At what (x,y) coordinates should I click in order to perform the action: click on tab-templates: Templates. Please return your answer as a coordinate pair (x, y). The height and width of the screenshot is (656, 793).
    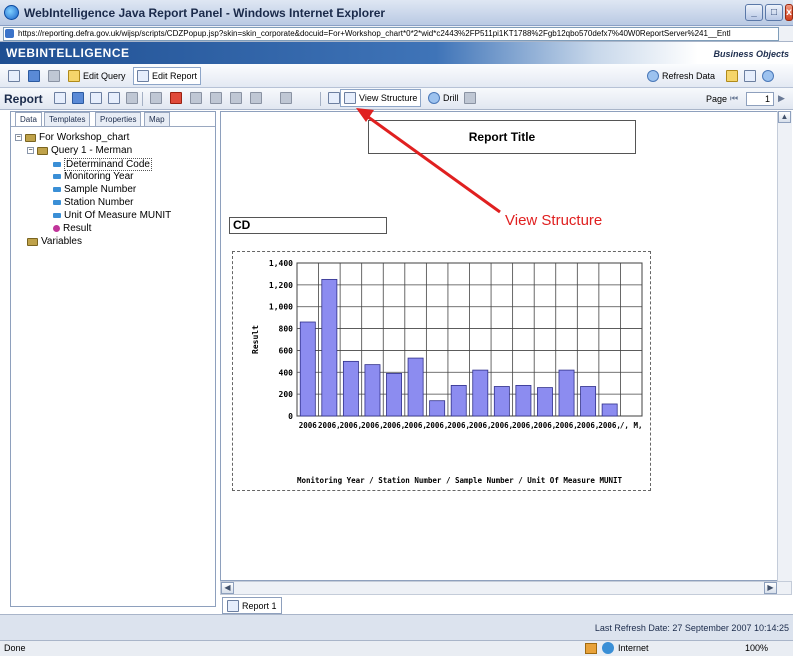
    Looking at the image, I should click on (67, 119).